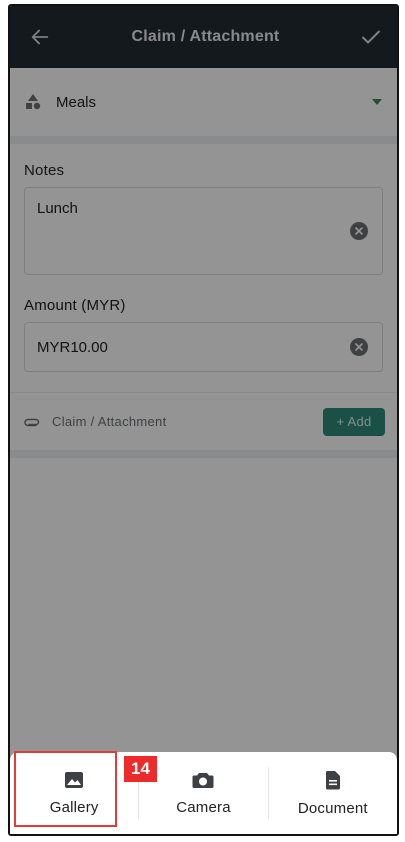 The height and width of the screenshot is (842, 405). I want to click on gallery-highlight-box, so click(65, 789).